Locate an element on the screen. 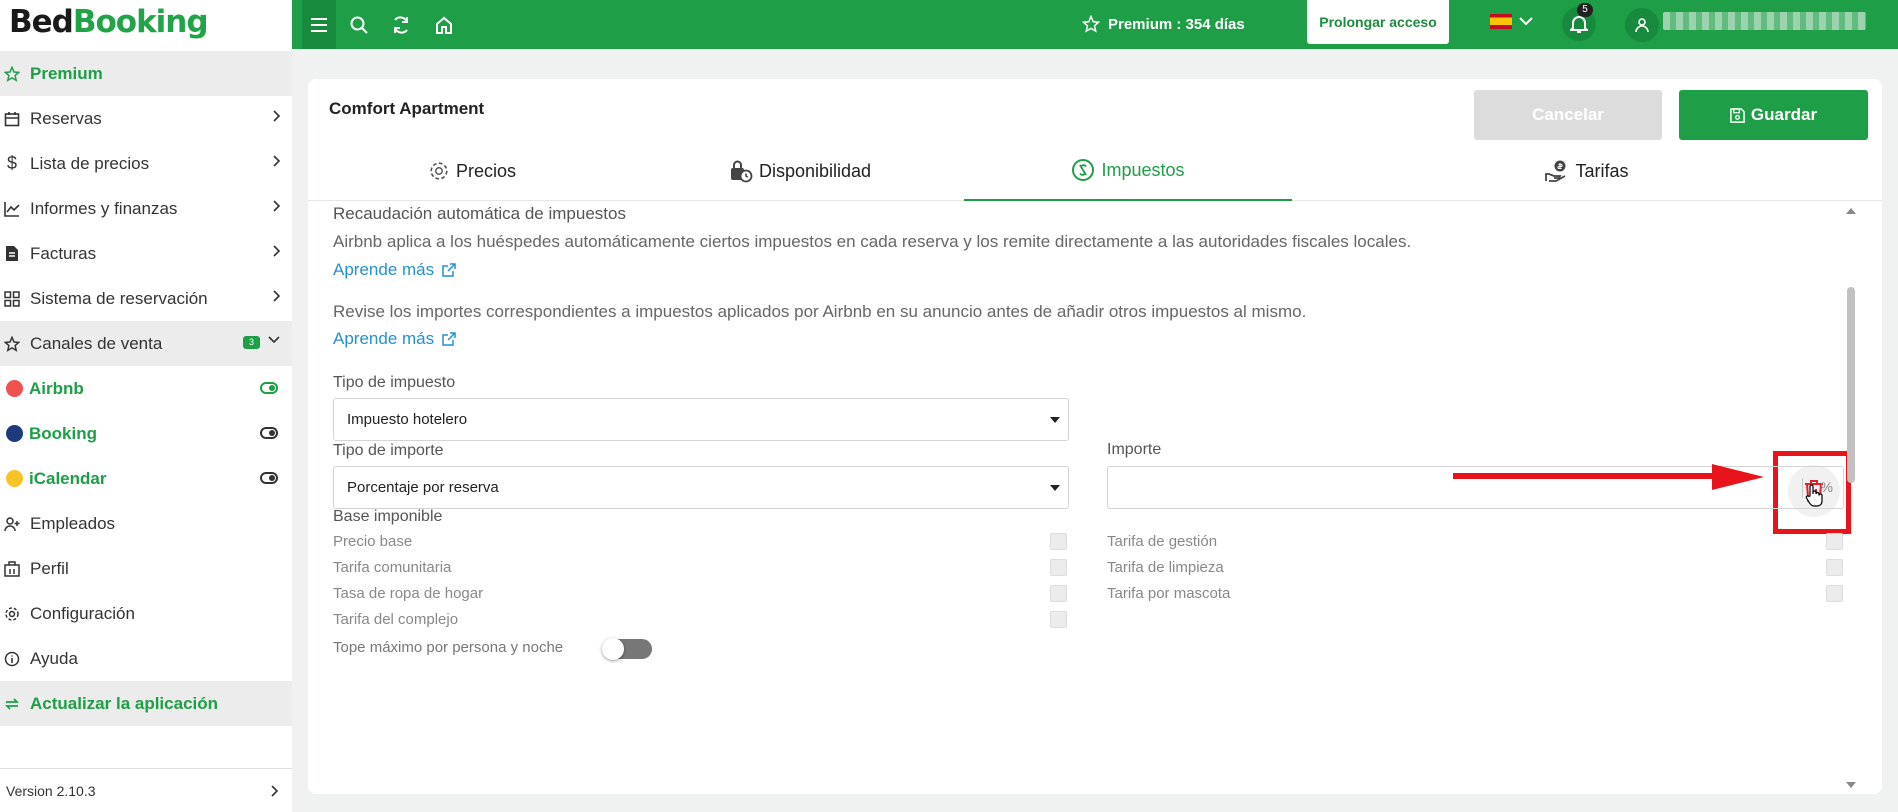 This screenshot has height=812, width=1898. sidebar-item-empleados: Empleados is located at coordinates (146, 523).